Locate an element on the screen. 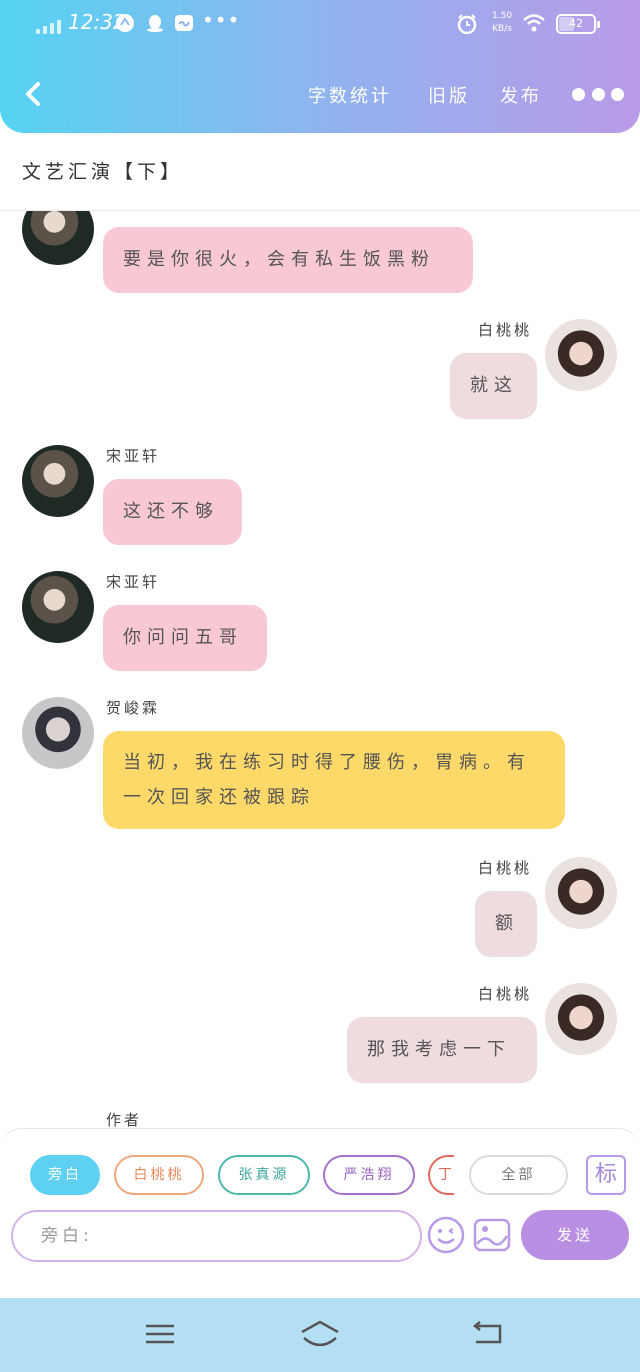  sender-name: 贺峻霖 is located at coordinates (133, 708).